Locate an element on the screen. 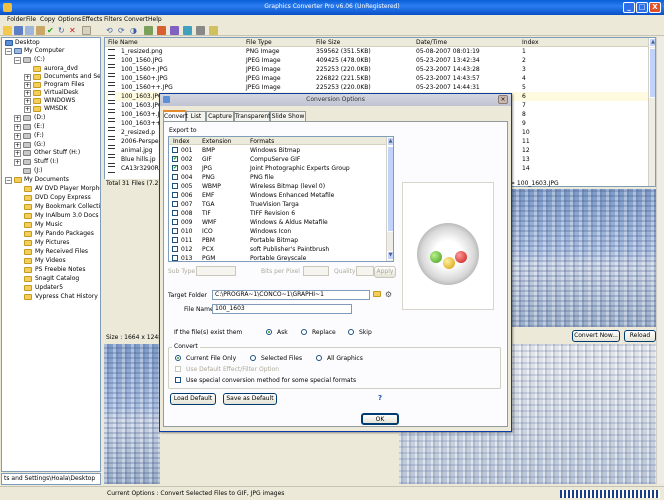 This screenshot has height=500, width=664. format-row: 006 EMF Windows Enhanced Metafile is located at coordinates (281, 195).